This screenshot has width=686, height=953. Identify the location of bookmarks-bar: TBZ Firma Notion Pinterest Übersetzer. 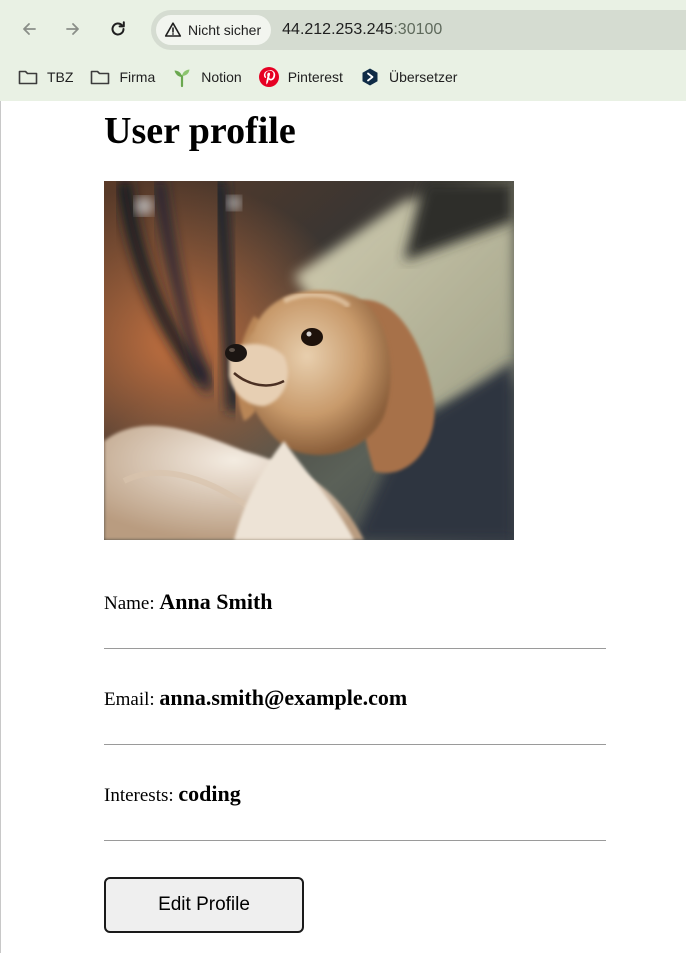
(343, 77).